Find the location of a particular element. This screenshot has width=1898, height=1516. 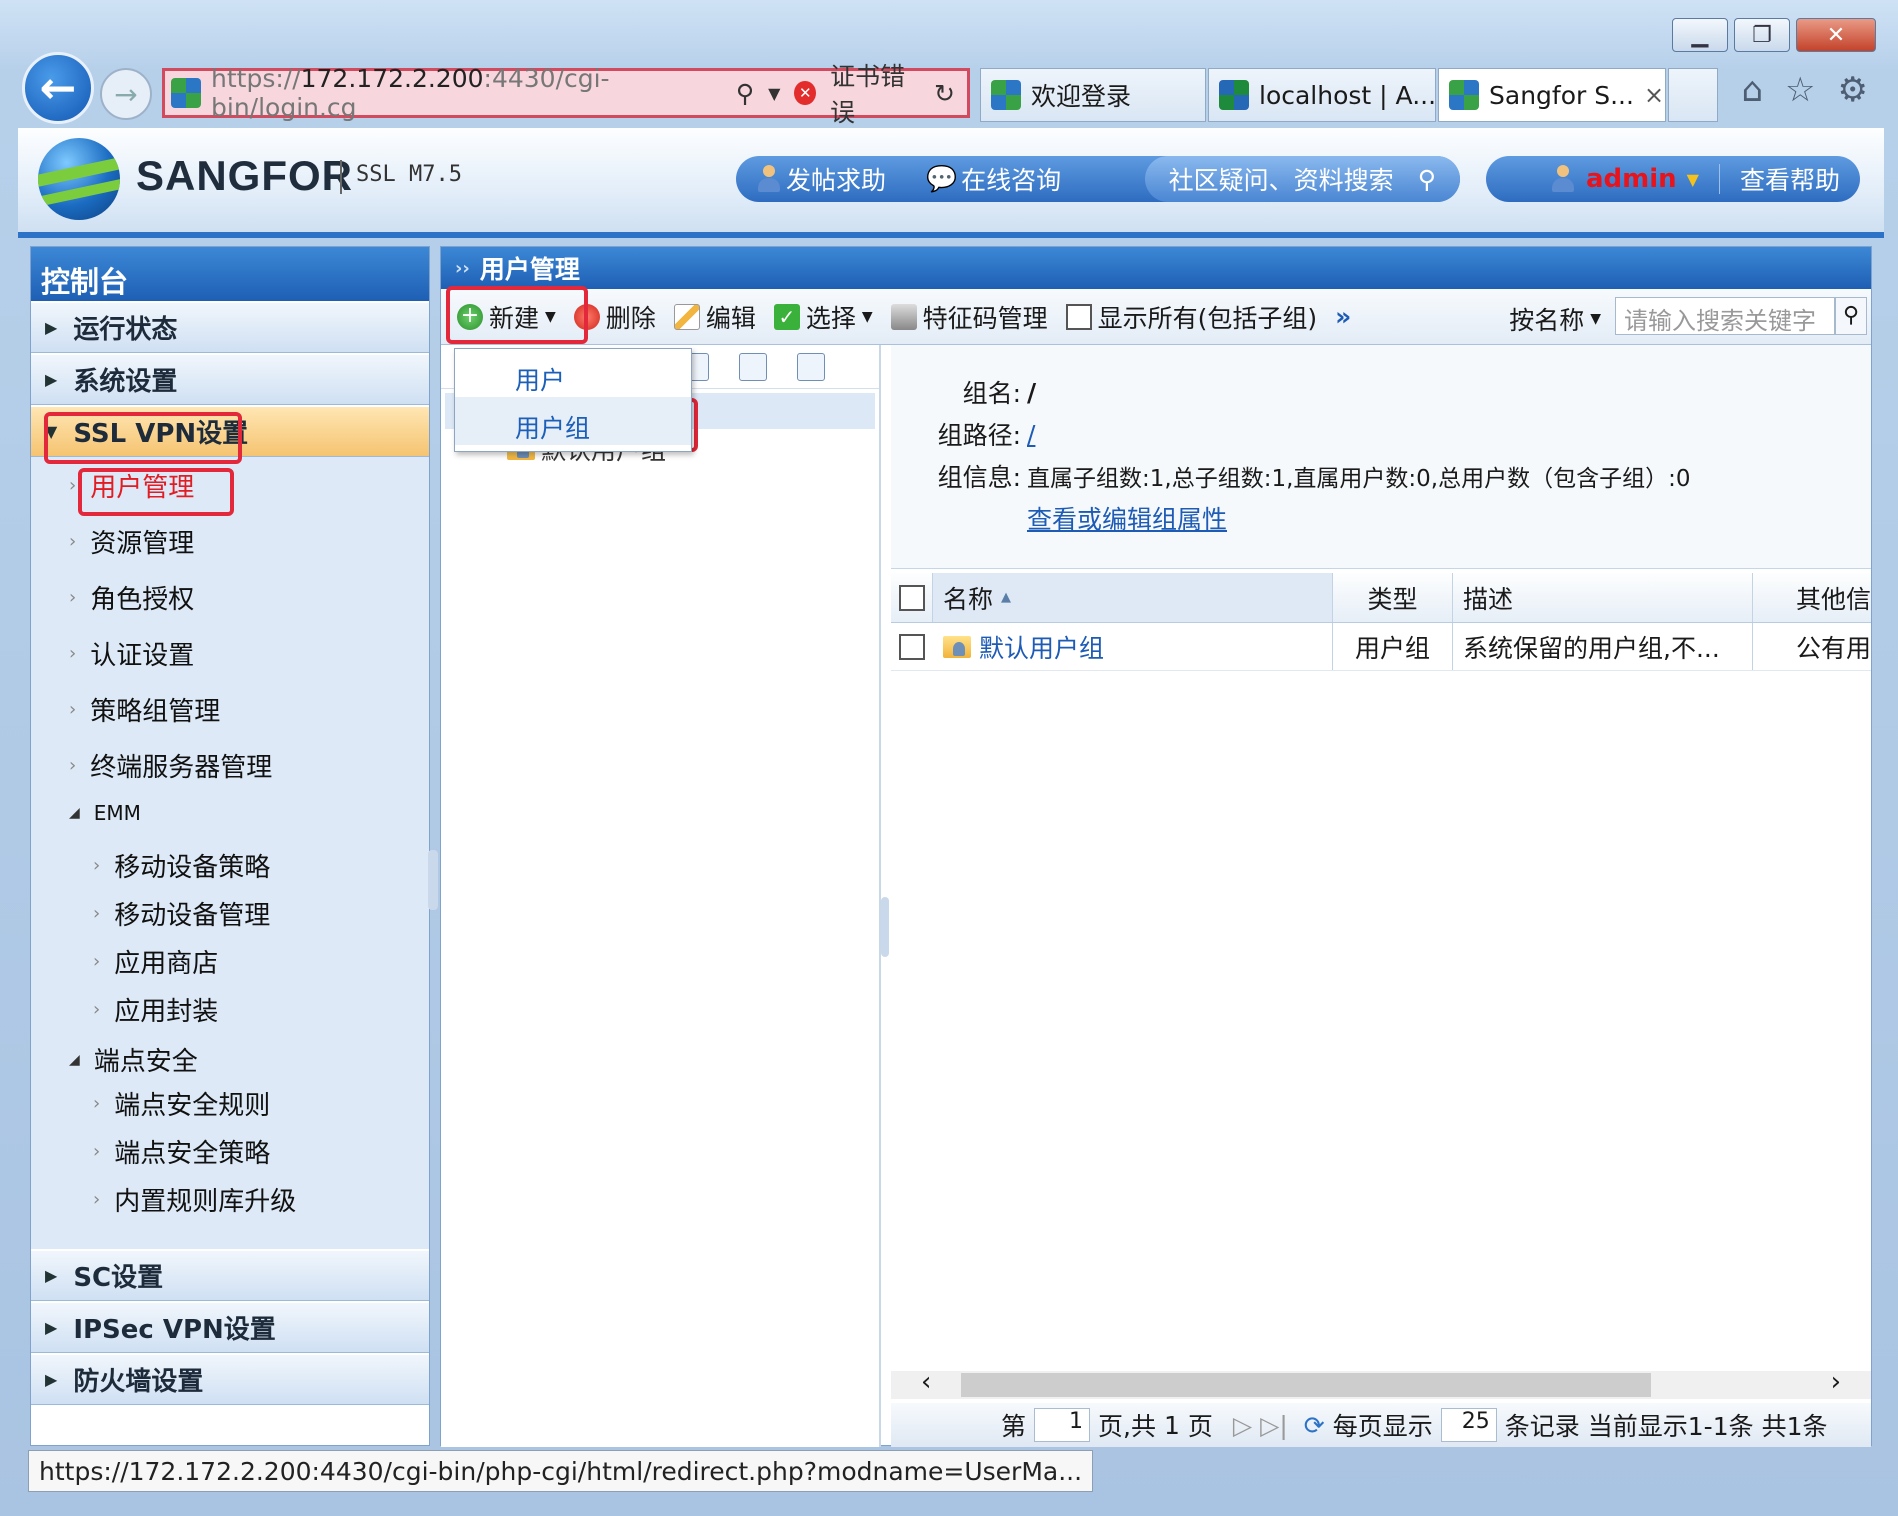

home-icon: ⌂ is located at coordinates (1752, 90).